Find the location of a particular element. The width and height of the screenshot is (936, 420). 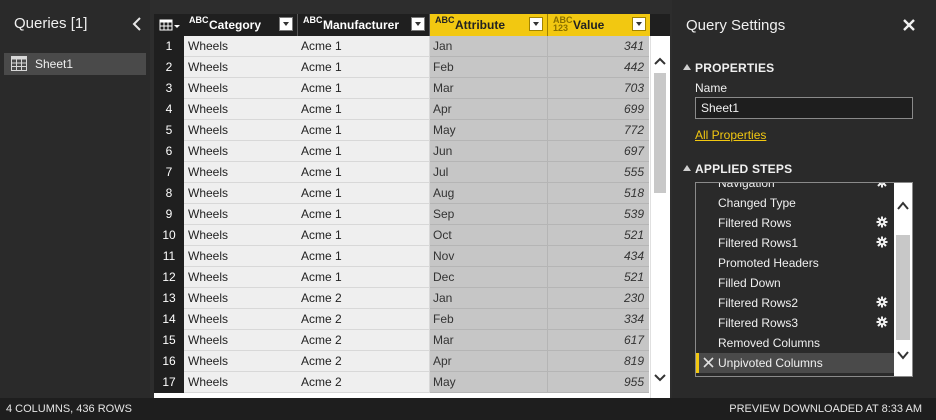

table-row: 10 Wheels Acme 1 Oct 521 is located at coordinates (402, 235).